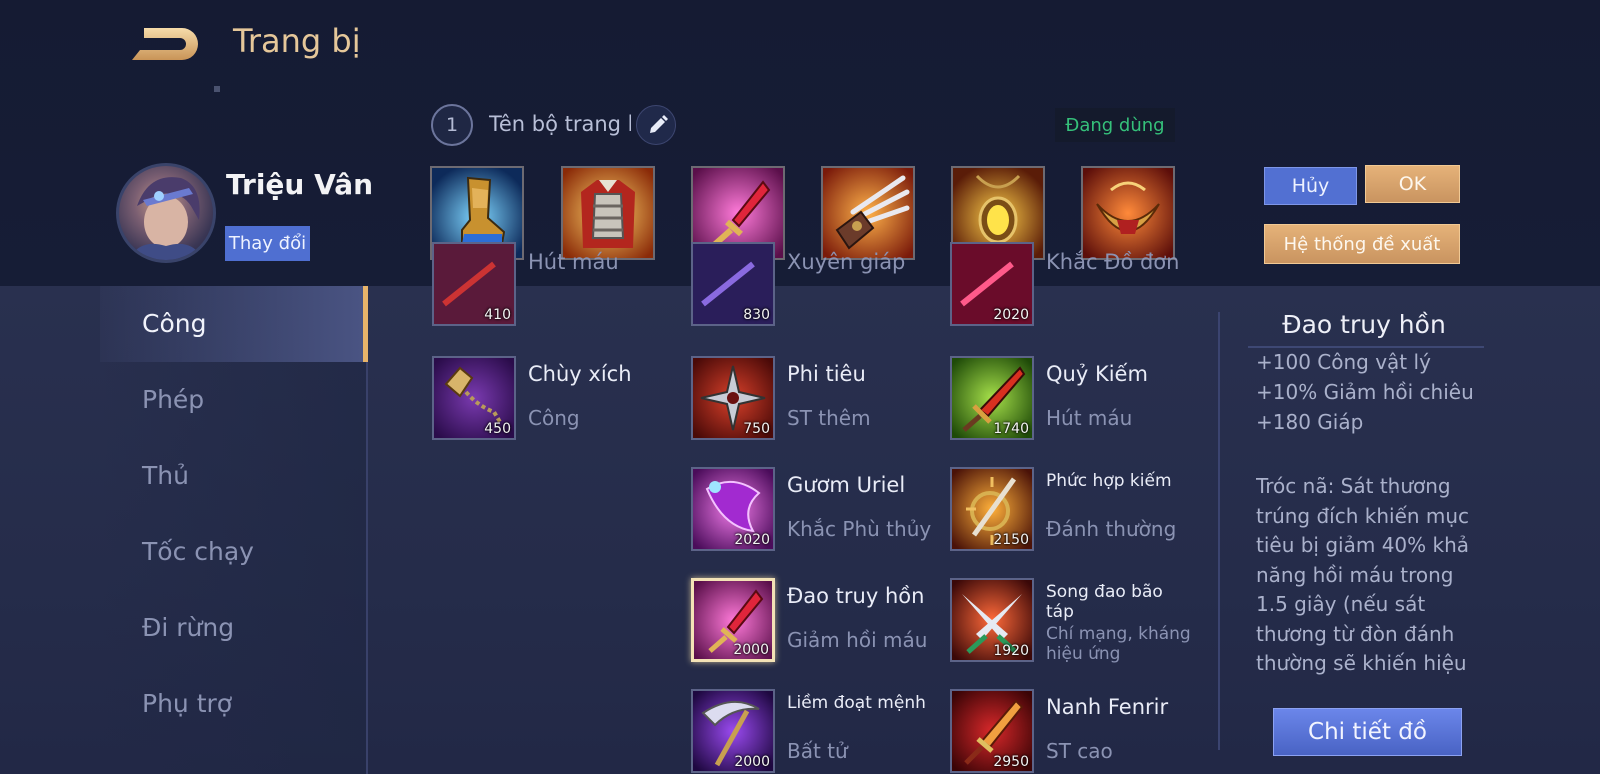 The height and width of the screenshot is (774, 1600). Describe the element at coordinates (1310, 422) in the screenshot. I see `detail-stat: +180 Giáp` at that location.